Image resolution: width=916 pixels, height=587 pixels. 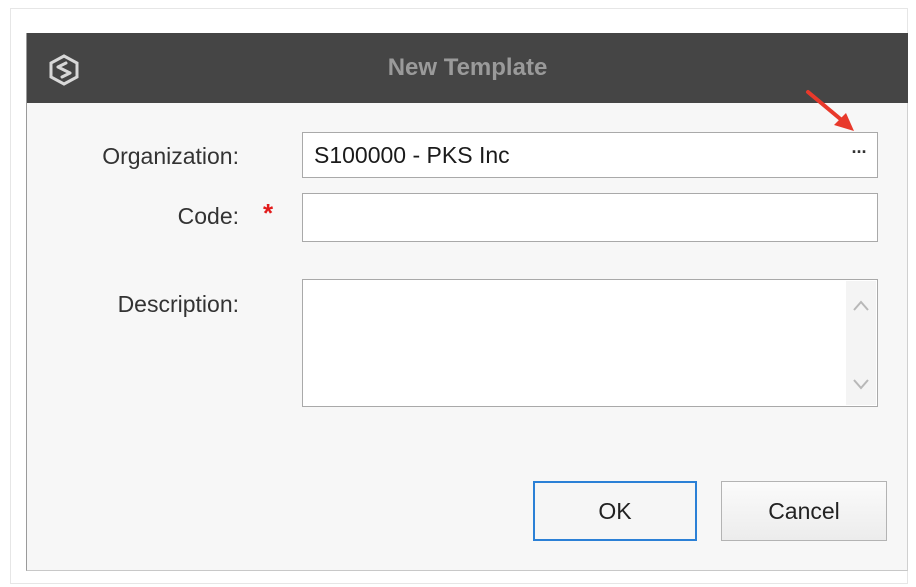 I want to click on code-label: Code:, so click(x=208, y=216).